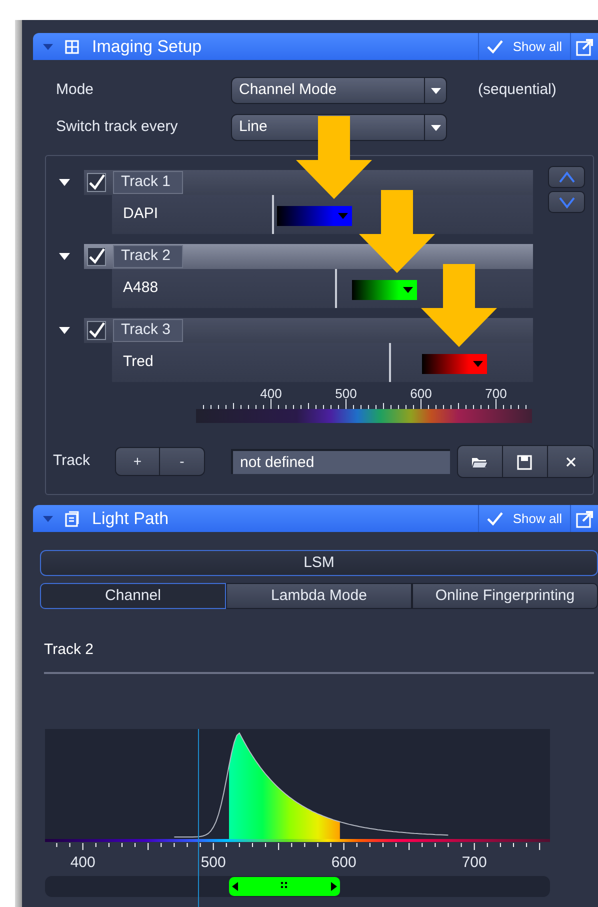 Image resolution: width=598 pixels, height=907 pixels. What do you see at coordinates (140, 288) in the screenshot?
I see `channel-name: A488` at bounding box center [140, 288].